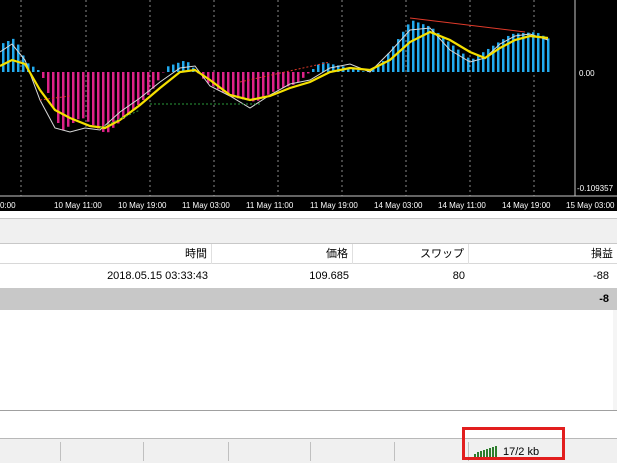 Image resolution: width=617 pixels, height=463 pixels. What do you see at coordinates (595, 188) in the screenshot?
I see `price-label-min: -0.109357` at bounding box center [595, 188].